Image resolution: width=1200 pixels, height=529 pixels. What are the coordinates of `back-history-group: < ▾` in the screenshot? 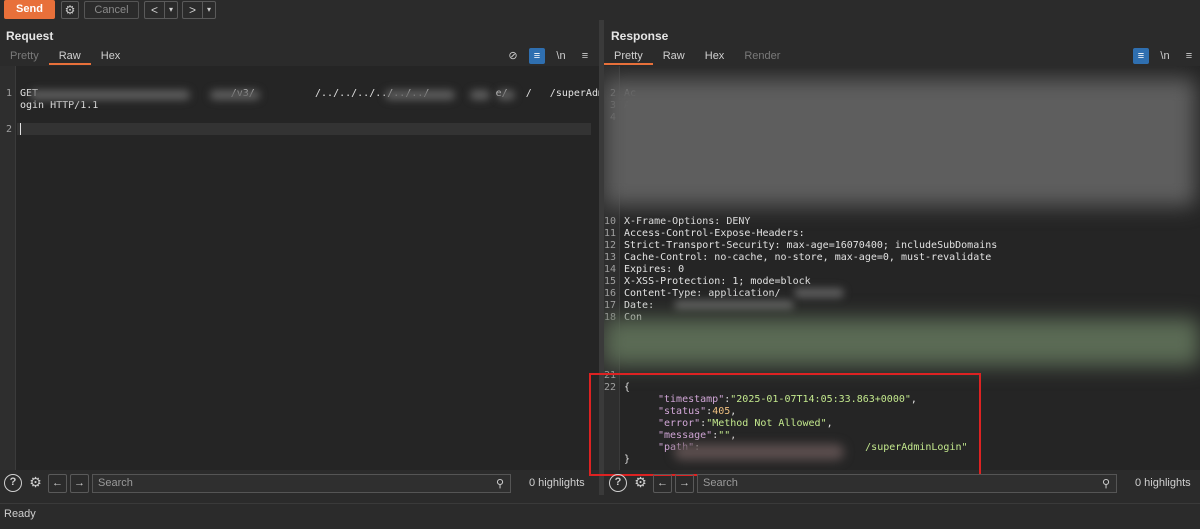 It's located at (161, 10).